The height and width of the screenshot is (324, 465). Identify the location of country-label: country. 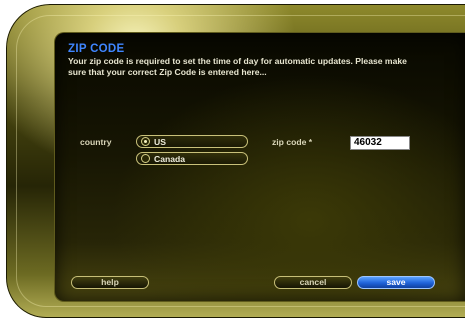
(96, 142).